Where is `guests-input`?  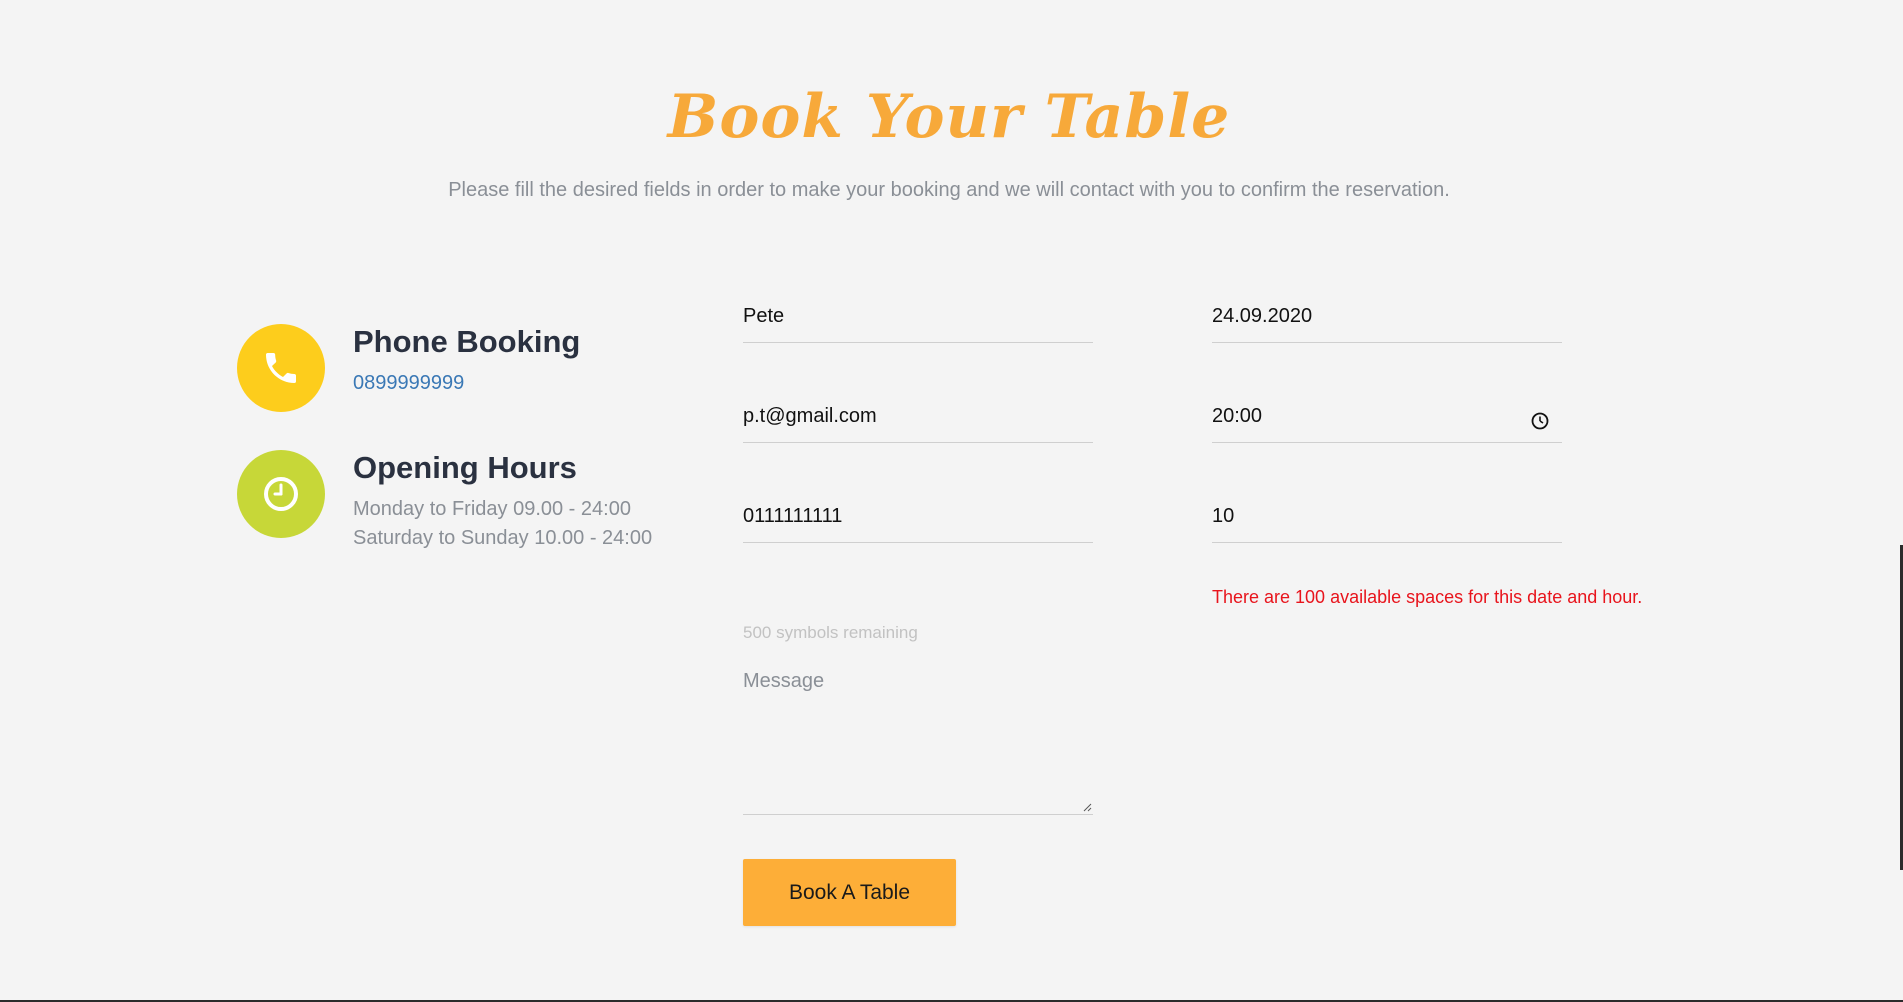
guests-input is located at coordinates (1387, 520).